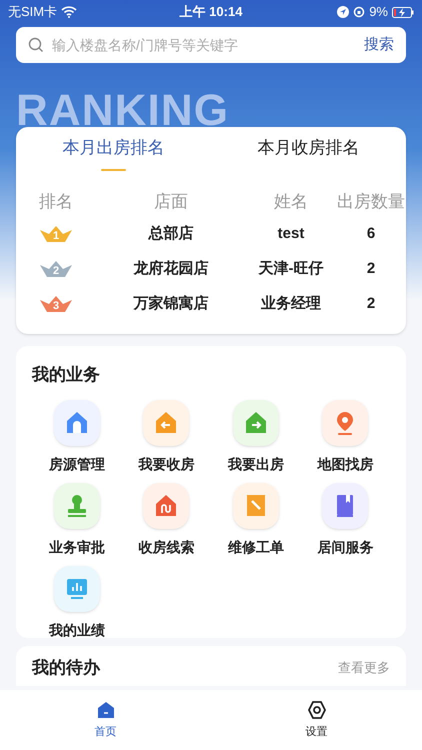 The width and height of the screenshot is (422, 750). I want to click on rank-number: 1, so click(56, 236).